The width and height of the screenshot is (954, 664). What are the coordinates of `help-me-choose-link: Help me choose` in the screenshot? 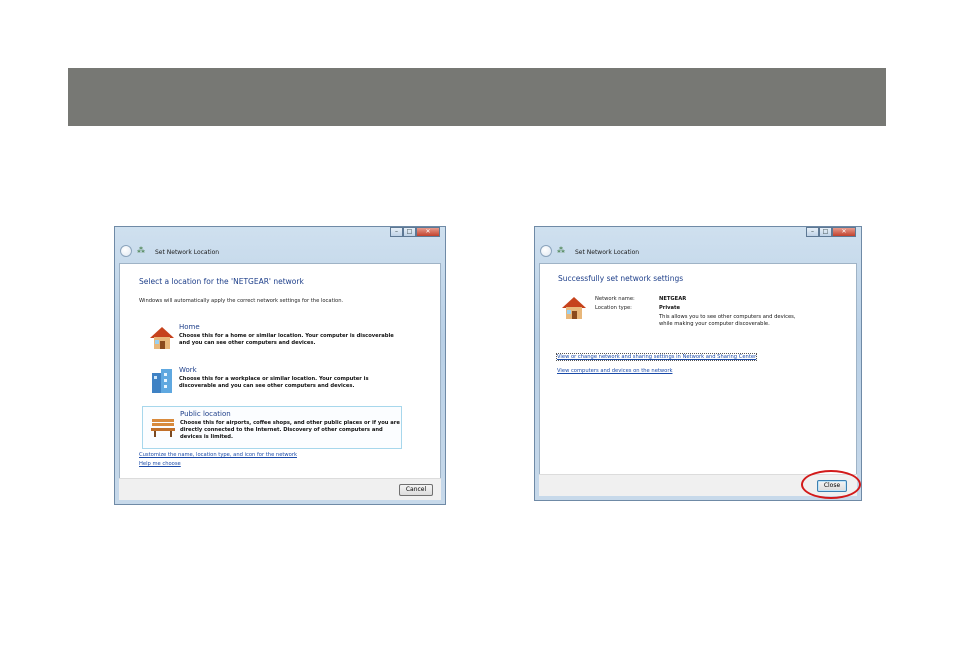 It's located at (160, 464).